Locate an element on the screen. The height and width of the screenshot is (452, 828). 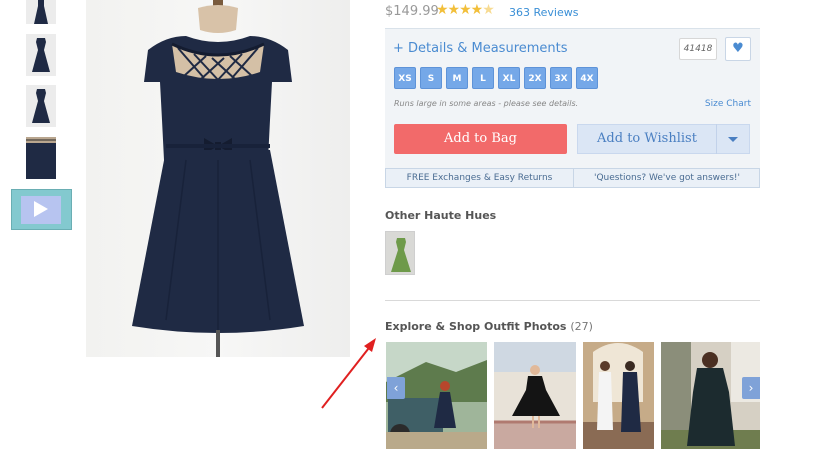
chevron-right-icon: › is located at coordinates (751, 388).